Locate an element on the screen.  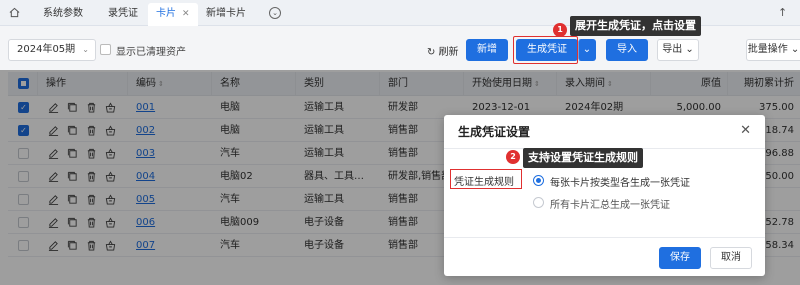
tab-record-voucher: 录凭证 is located at coordinates (123, 14).